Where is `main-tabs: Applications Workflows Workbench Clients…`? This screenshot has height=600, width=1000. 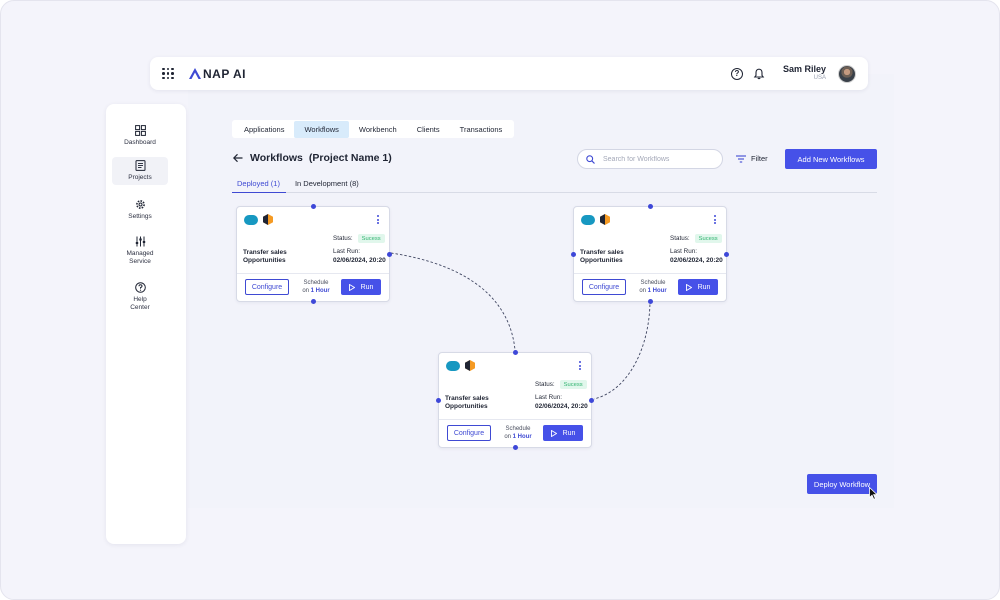
main-tabs: Applications Workflows Workbench Clients… is located at coordinates (373, 129).